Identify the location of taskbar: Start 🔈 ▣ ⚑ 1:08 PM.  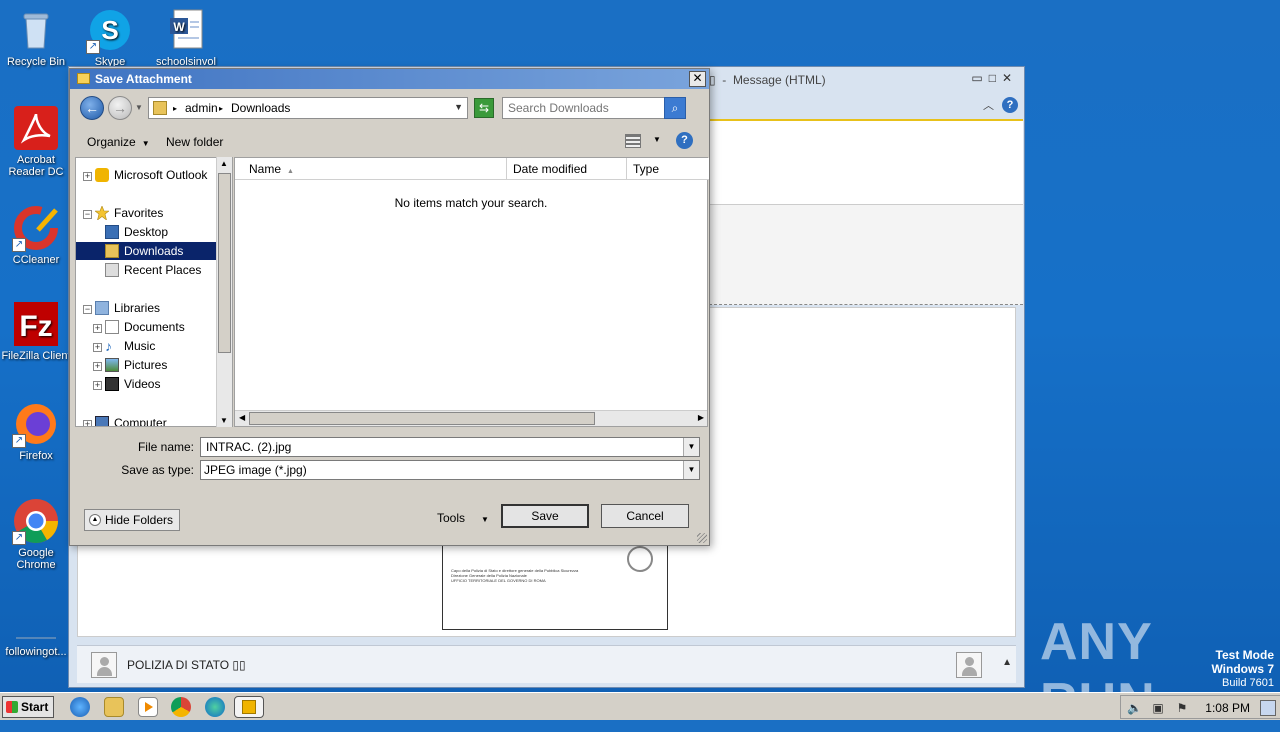
(640, 706).